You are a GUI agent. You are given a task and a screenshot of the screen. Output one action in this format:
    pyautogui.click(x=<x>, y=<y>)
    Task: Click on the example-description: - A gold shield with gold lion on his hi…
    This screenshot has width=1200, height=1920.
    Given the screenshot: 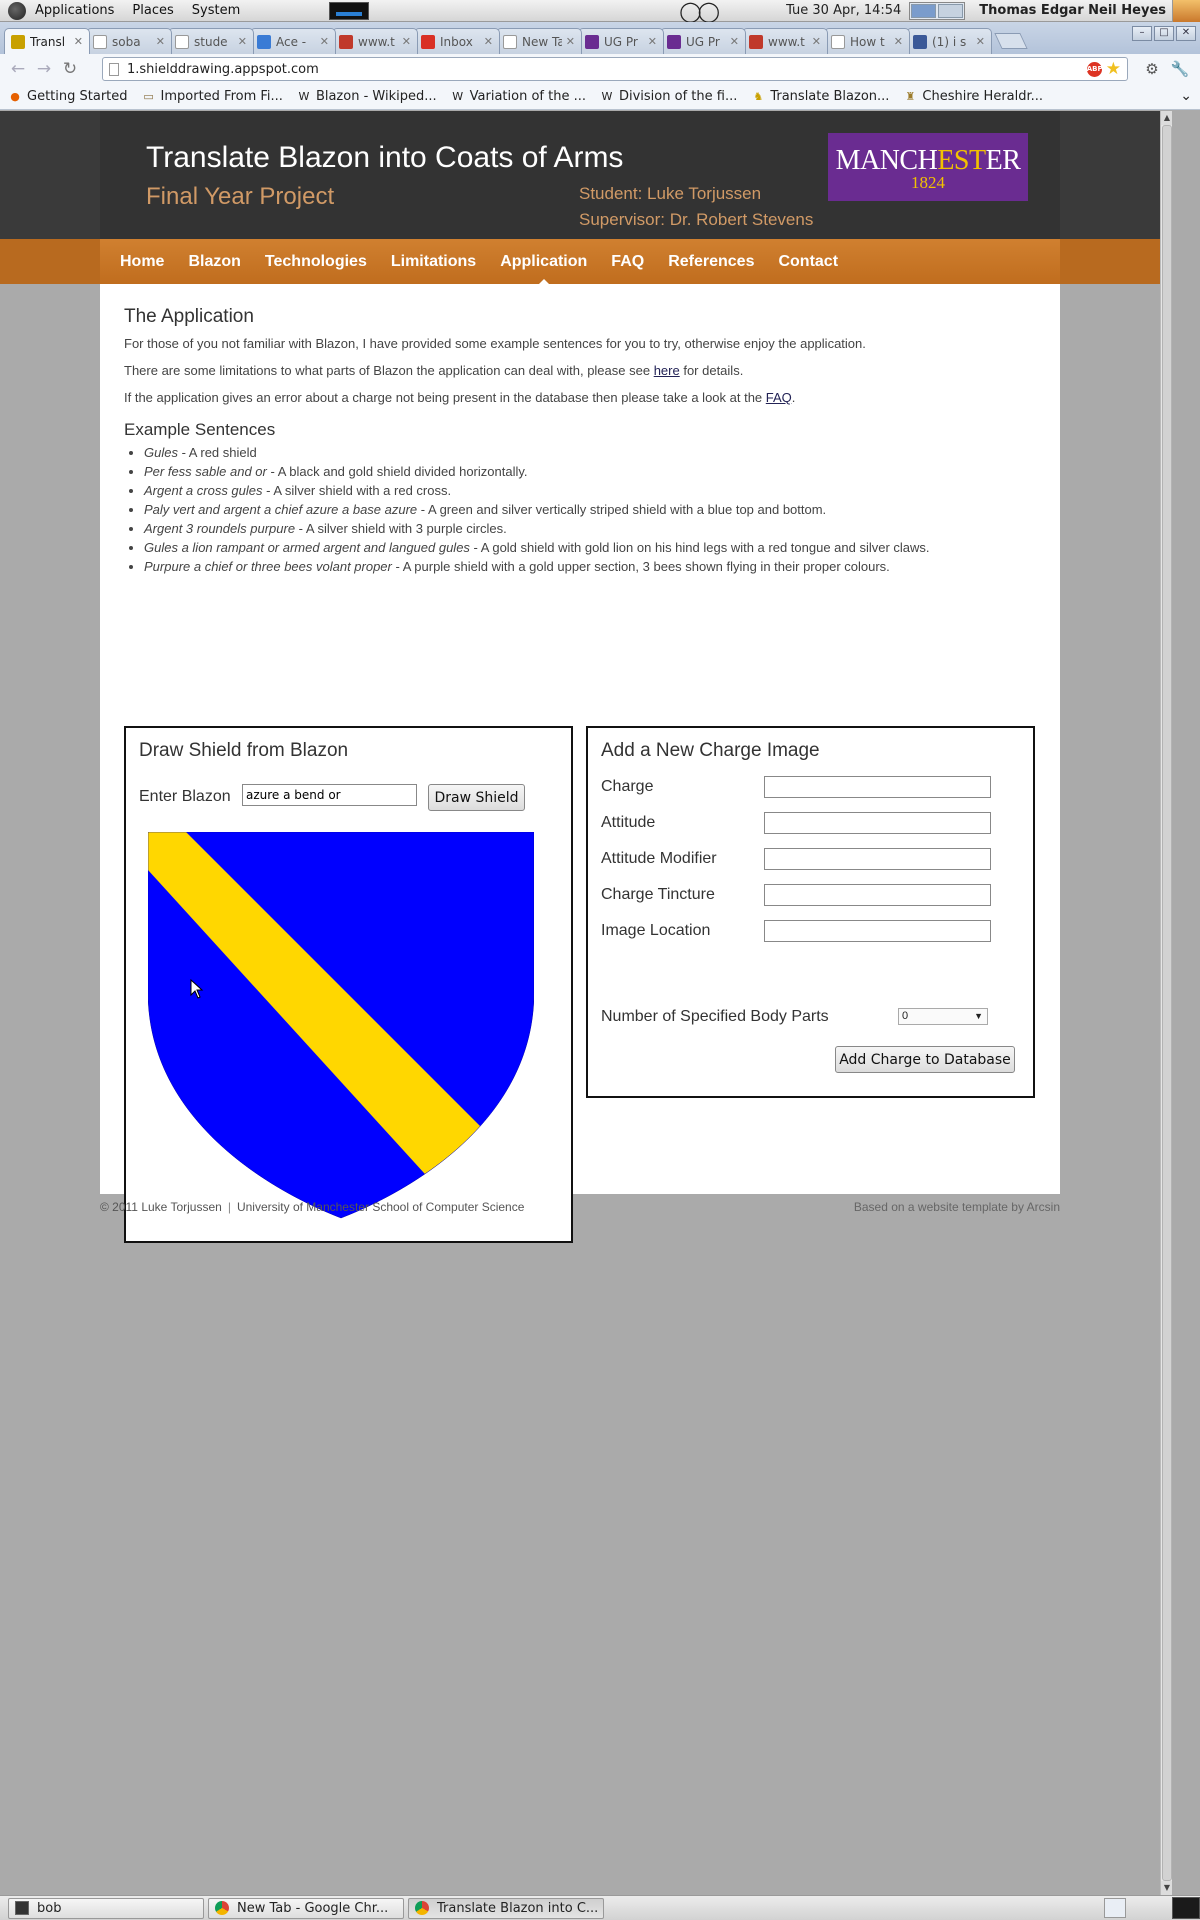 What is the action you would take?
    pyautogui.click(x=699, y=547)
    